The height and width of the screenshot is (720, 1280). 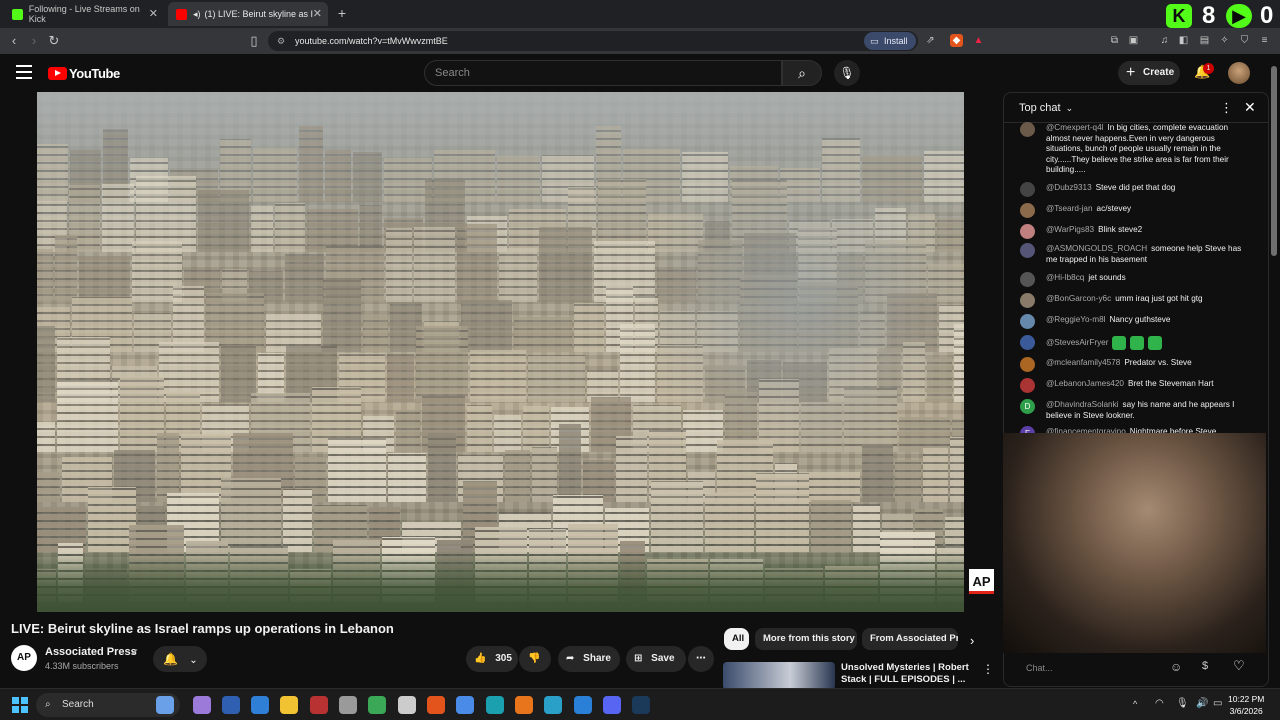 What do you see at coordinates (910, 639) in the screenshot?
I see `chip-from-associated-press: From Associated Pre` at bounding box center [910, 639].